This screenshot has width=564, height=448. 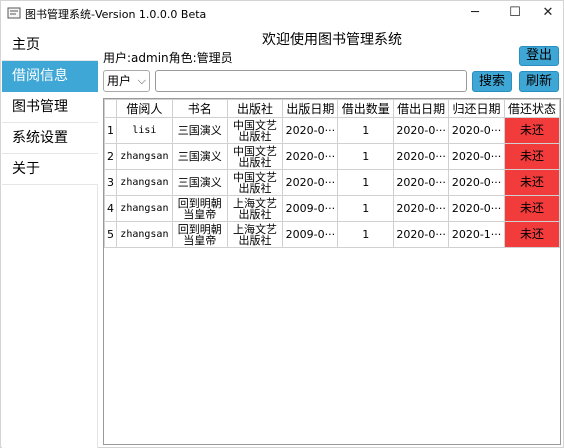 I want to click on table-header-row: 借阅人 书名 出版社 出版日期 借出数量 借出日期 归还日期 借还状态, so click(x=332, y=108).